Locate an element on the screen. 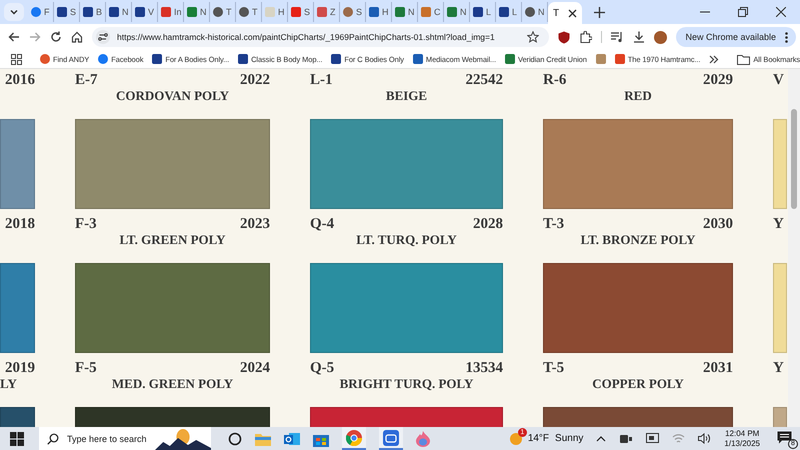 The width and height of the screenshot is (800, 450). tab-title: B is located at coordinates (99, 12).